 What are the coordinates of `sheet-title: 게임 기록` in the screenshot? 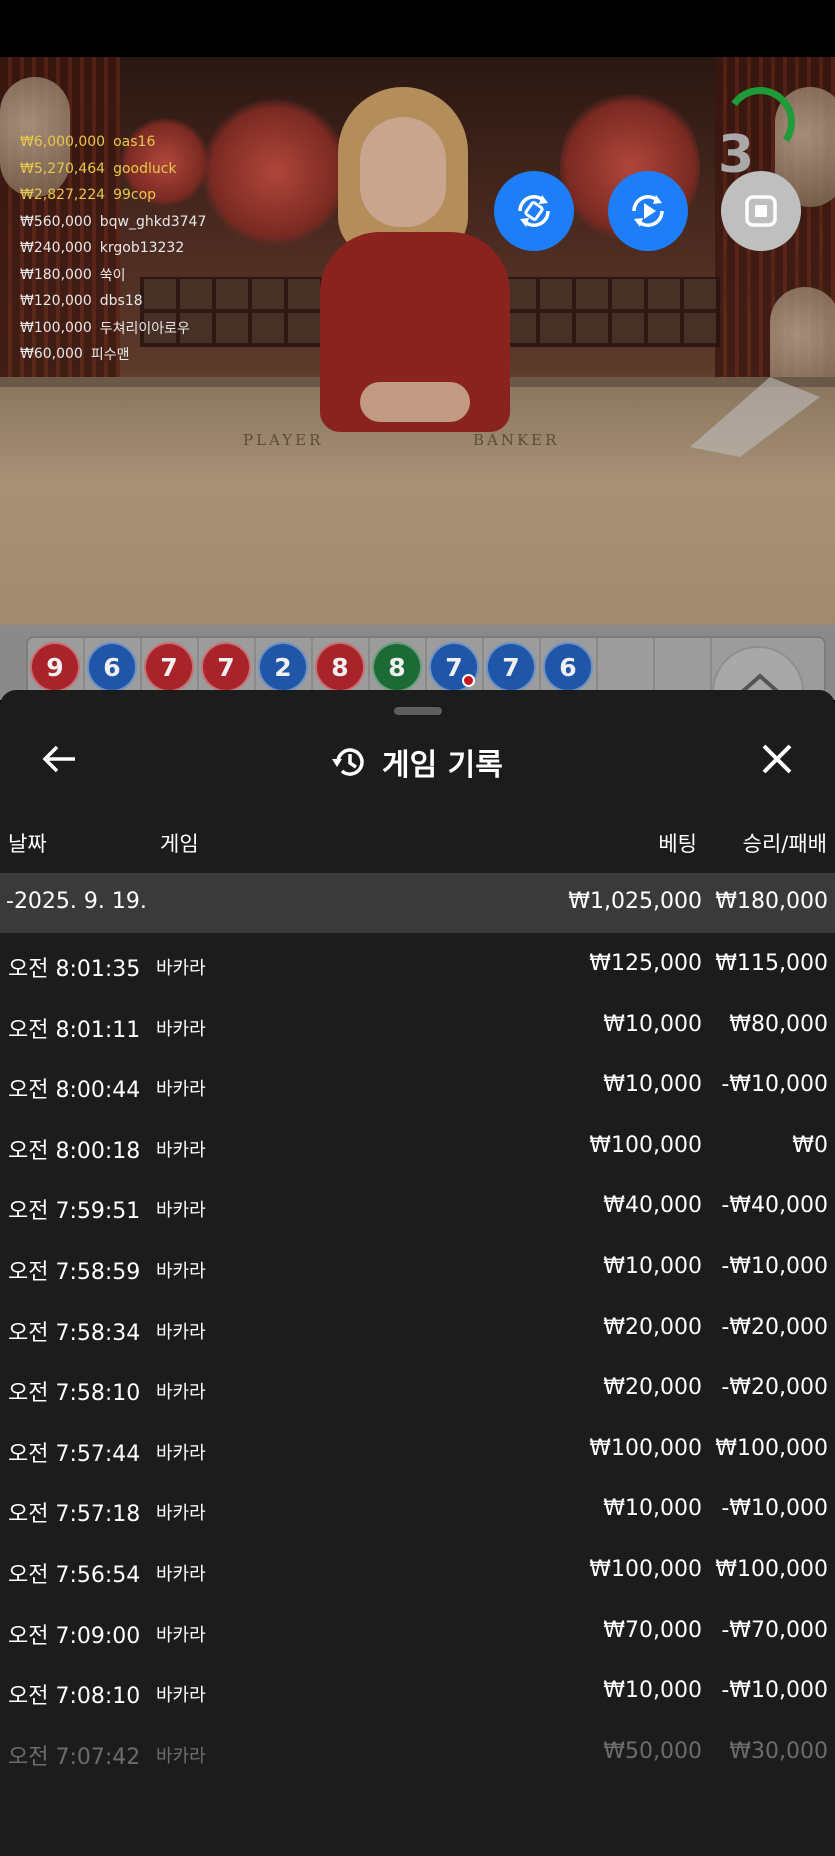 It's located at (442, 765).